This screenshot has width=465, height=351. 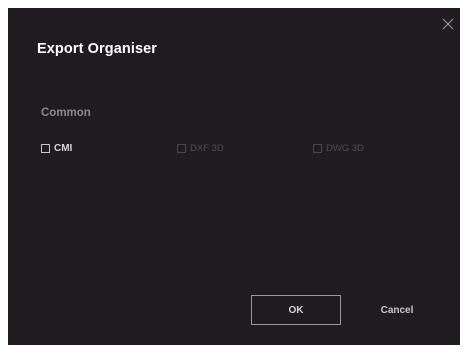 What do you see at coordinates (63, 148) in the screenshot?
I see `checkbox-label-cmi: CMI` at bounding box center [63, 148].